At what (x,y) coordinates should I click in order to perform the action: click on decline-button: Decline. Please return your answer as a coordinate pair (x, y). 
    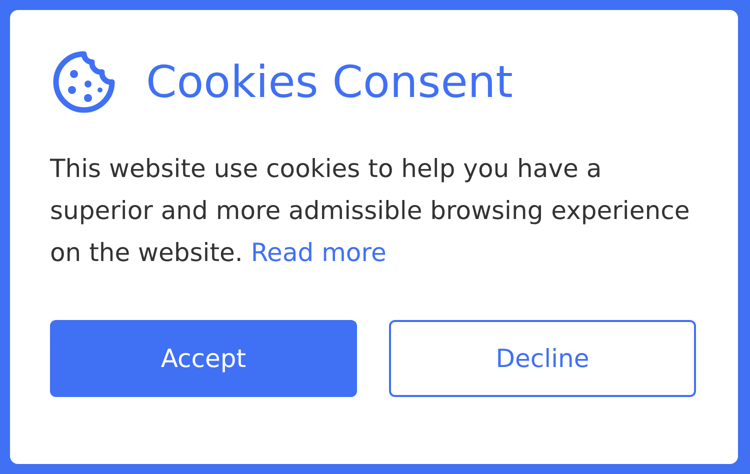
    Looking at the image, I should click on (542, 358).